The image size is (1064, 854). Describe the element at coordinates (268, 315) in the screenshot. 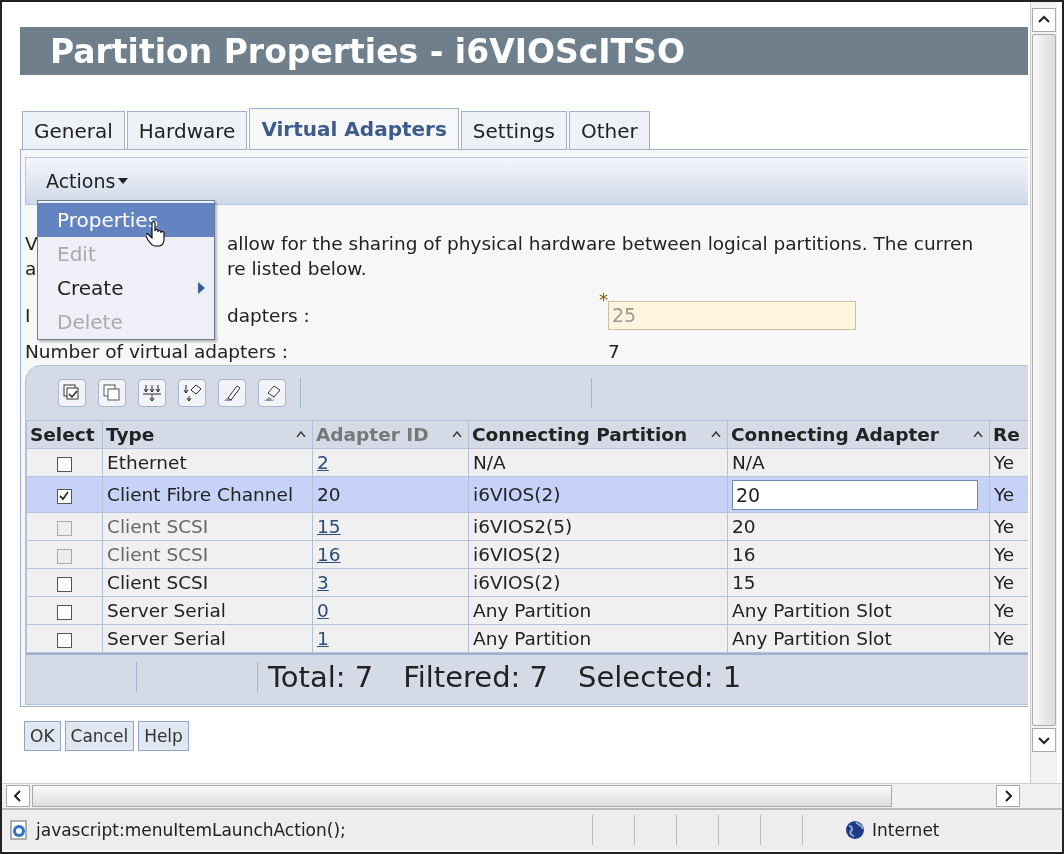

I see `field-label: dapters :` at that location.